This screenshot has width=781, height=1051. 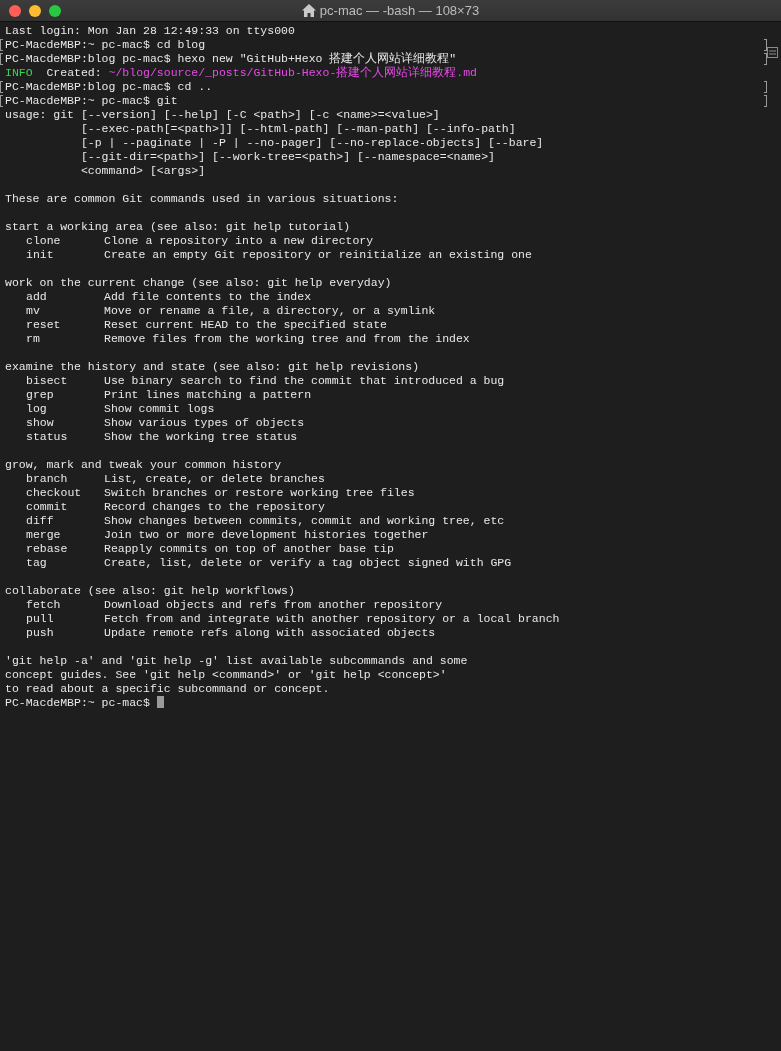 What do you see at coordinates (43, 605) in the screenshot?
I see `command-name: fetch` at bounding box center [43, 605].